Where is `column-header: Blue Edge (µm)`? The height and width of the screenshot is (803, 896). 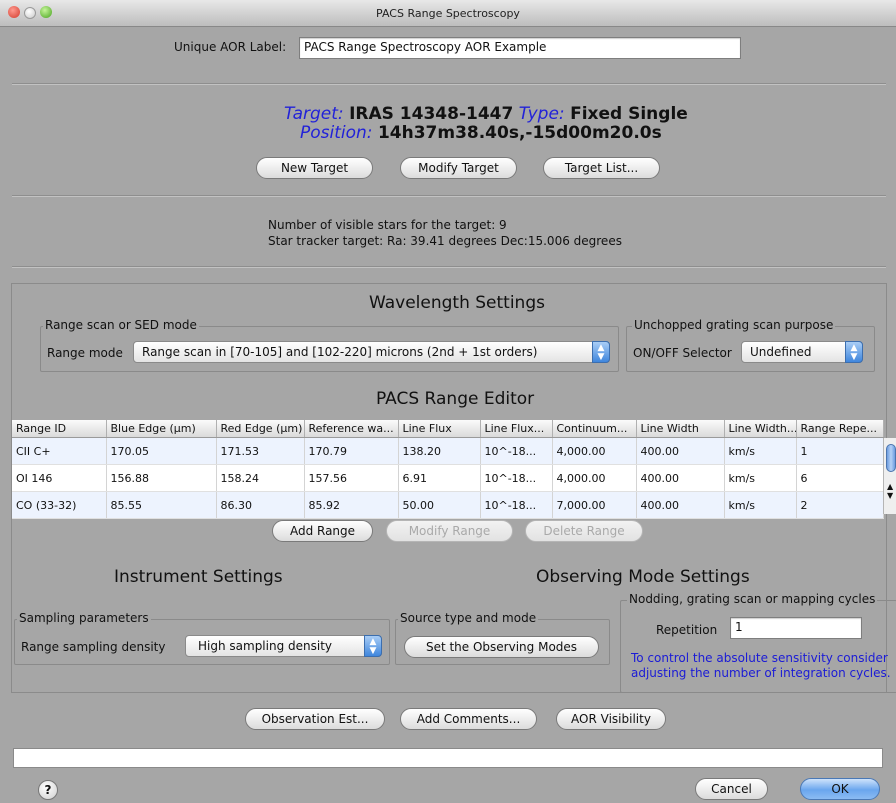
column-header: Blue Edge (µm) is located at coordinates (161, 429).